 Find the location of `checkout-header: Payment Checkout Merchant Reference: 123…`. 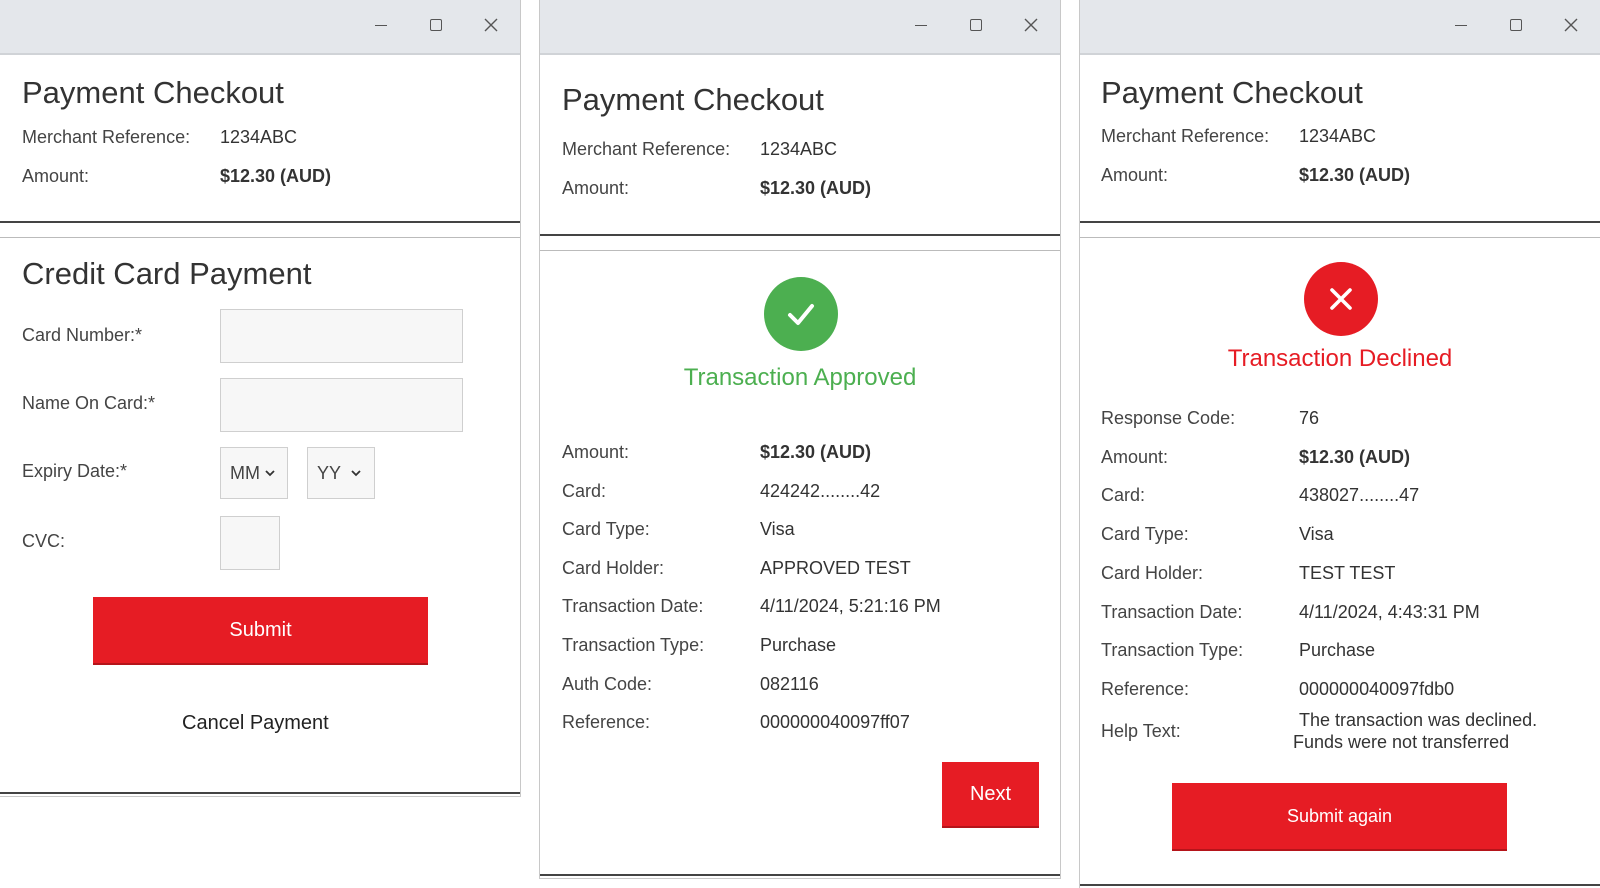

checkout-header: Payment Checkout Merchant Reference: 123… is located at coordinates (260, 140).